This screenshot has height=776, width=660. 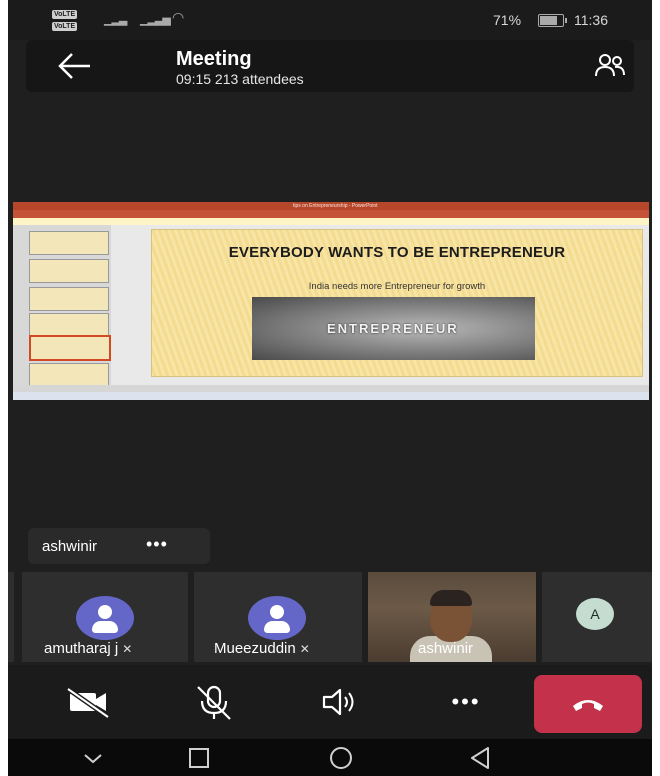 I want to click on battery-percent: 71%, so click(x=507, y=20).